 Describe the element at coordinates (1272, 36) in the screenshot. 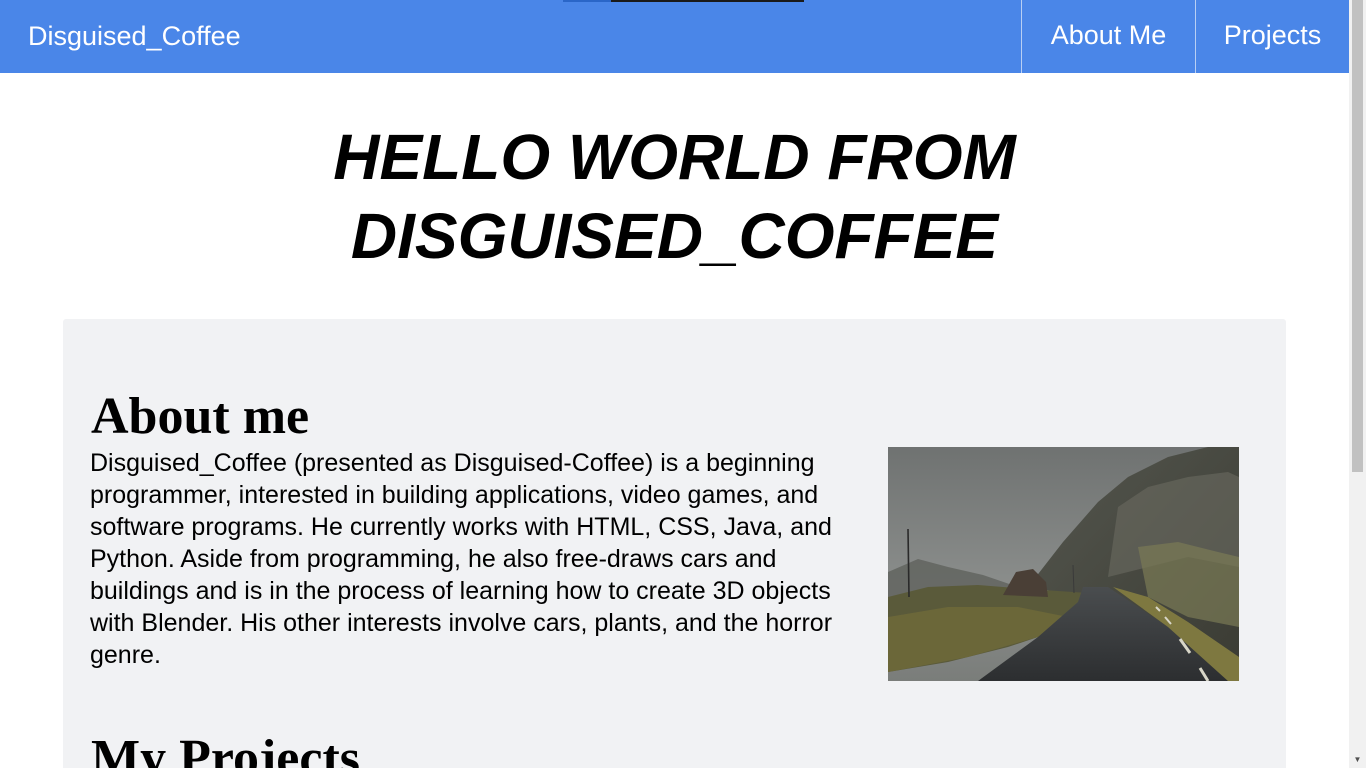

I see `nav-link-projects: Projects` at that location.